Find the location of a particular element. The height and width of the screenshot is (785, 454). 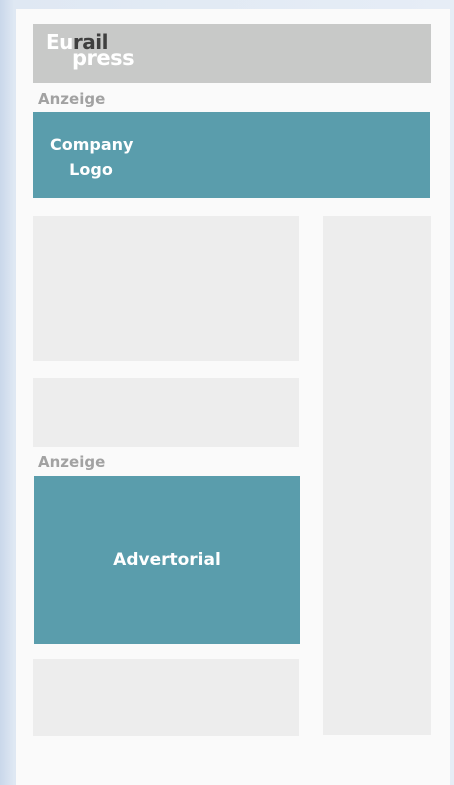

logo-text-press: press is located at coordinates (103, 58).